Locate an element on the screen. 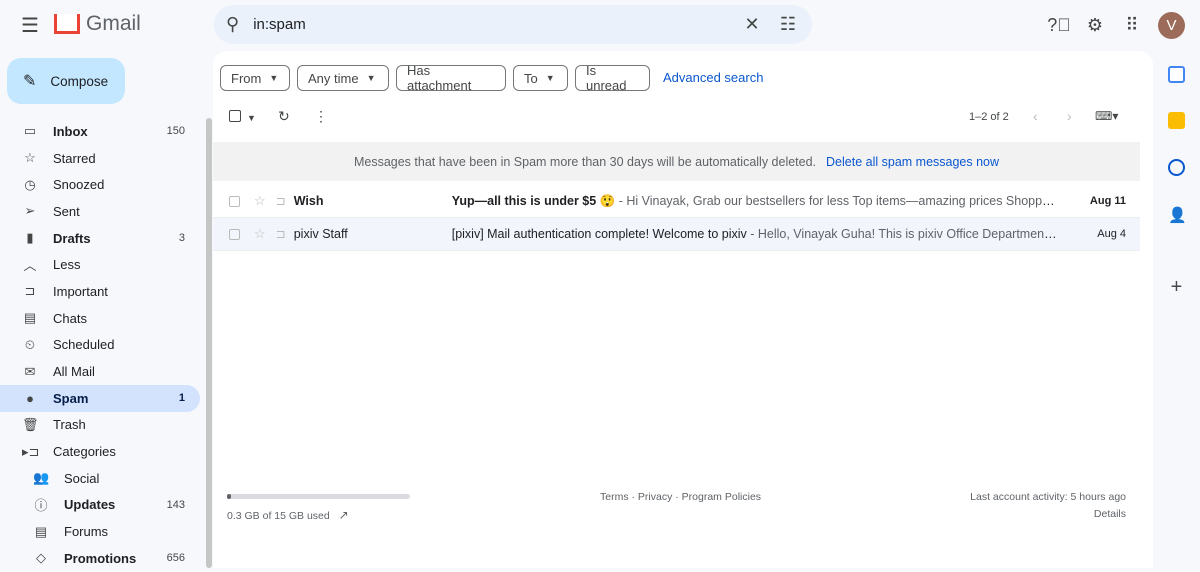 The width and height of the screenshot is (1200, 572). sidebar-item-updates: ⓘ Updates 143 is located at coordinates (100, 505).